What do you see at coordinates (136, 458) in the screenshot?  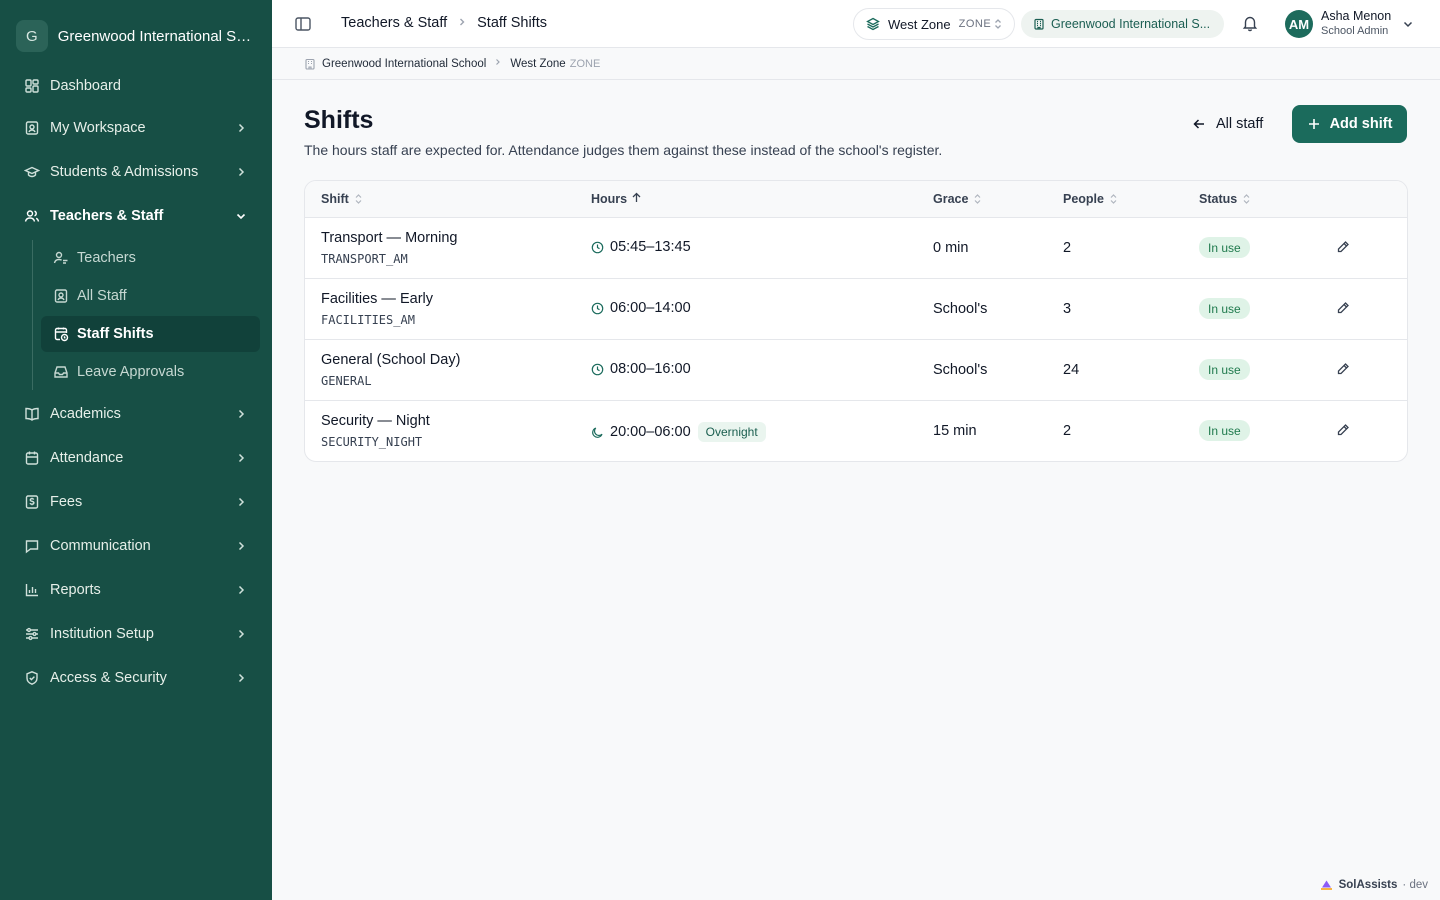 I see `sidebar-item-attendance: Attendance` at bounding box center [136, 458].